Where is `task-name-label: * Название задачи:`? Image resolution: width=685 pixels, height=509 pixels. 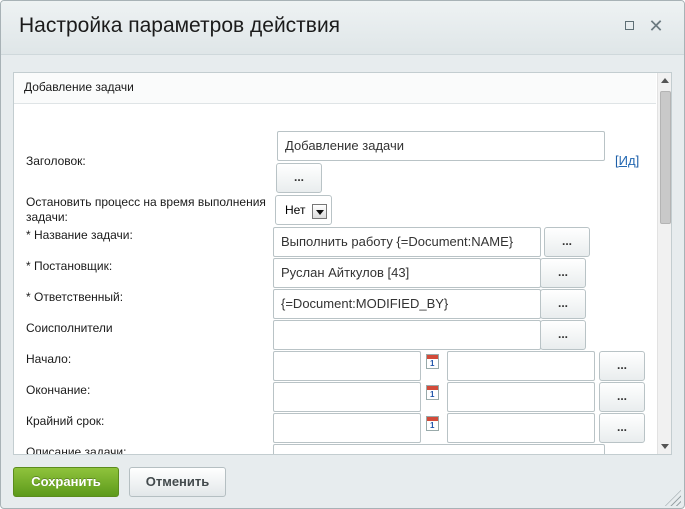 task-name-label: * Название задачи: is located at coordinates (79, 235).